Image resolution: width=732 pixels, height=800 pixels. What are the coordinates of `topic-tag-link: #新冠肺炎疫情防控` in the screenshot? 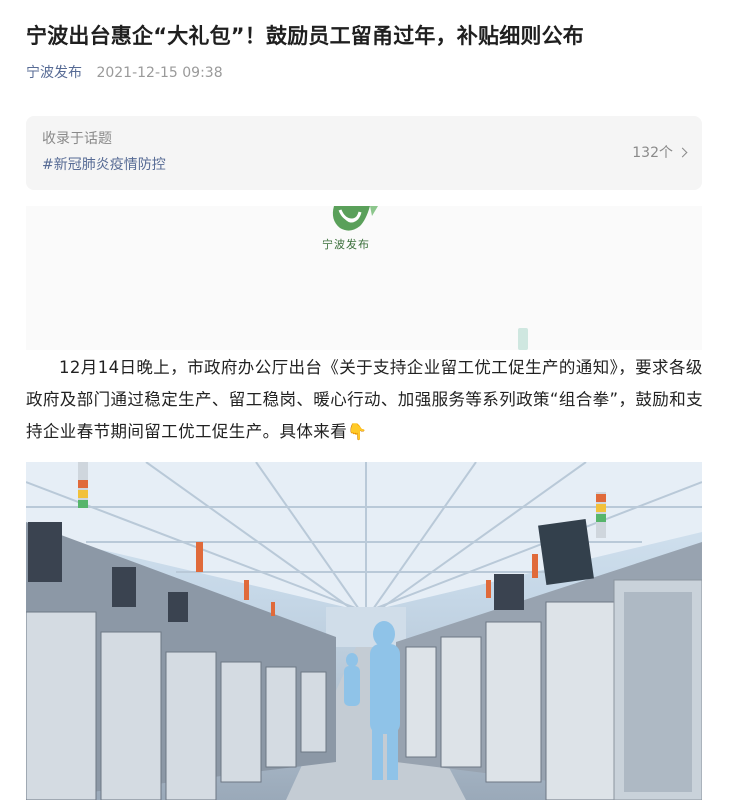 It's located at (104, 164).